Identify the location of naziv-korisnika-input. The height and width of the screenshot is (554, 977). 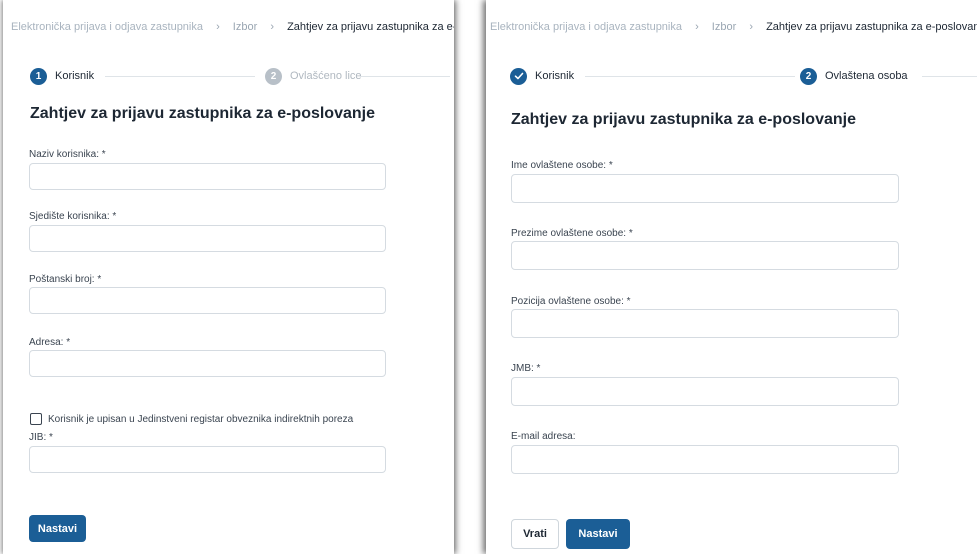
(207, 176).